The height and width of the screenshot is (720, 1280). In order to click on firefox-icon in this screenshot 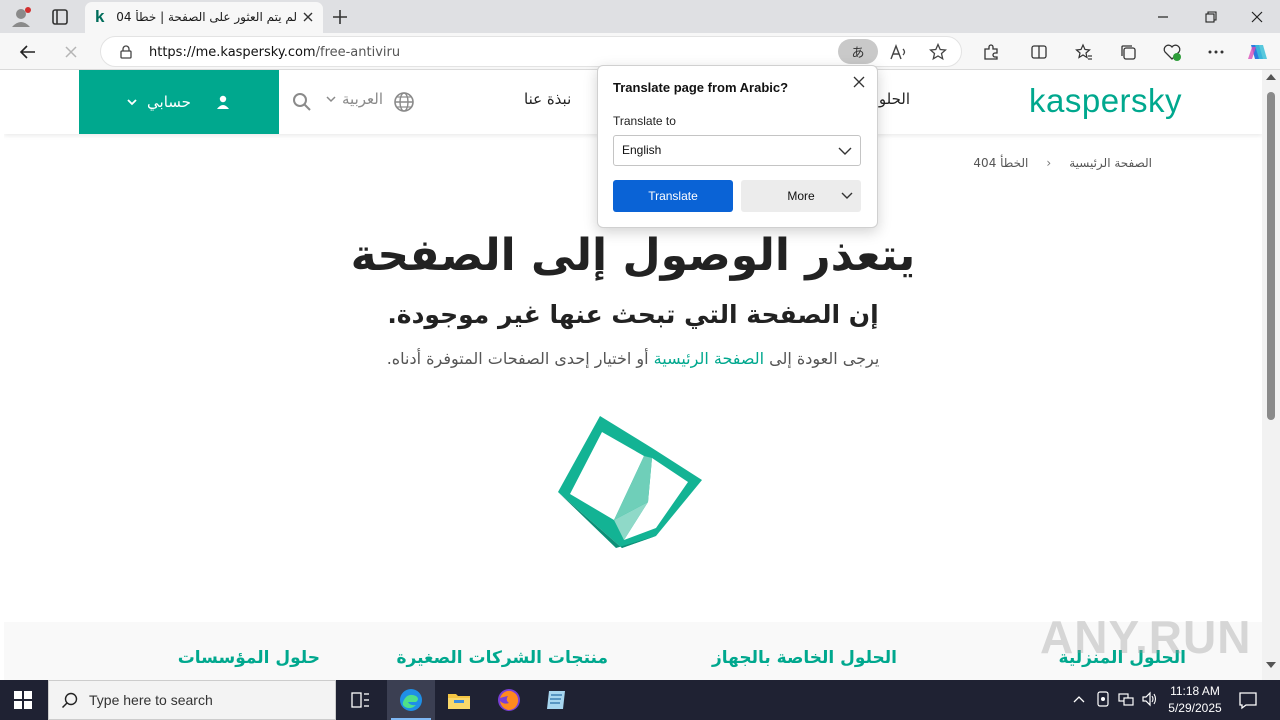, I will do `click(509, 700)`.